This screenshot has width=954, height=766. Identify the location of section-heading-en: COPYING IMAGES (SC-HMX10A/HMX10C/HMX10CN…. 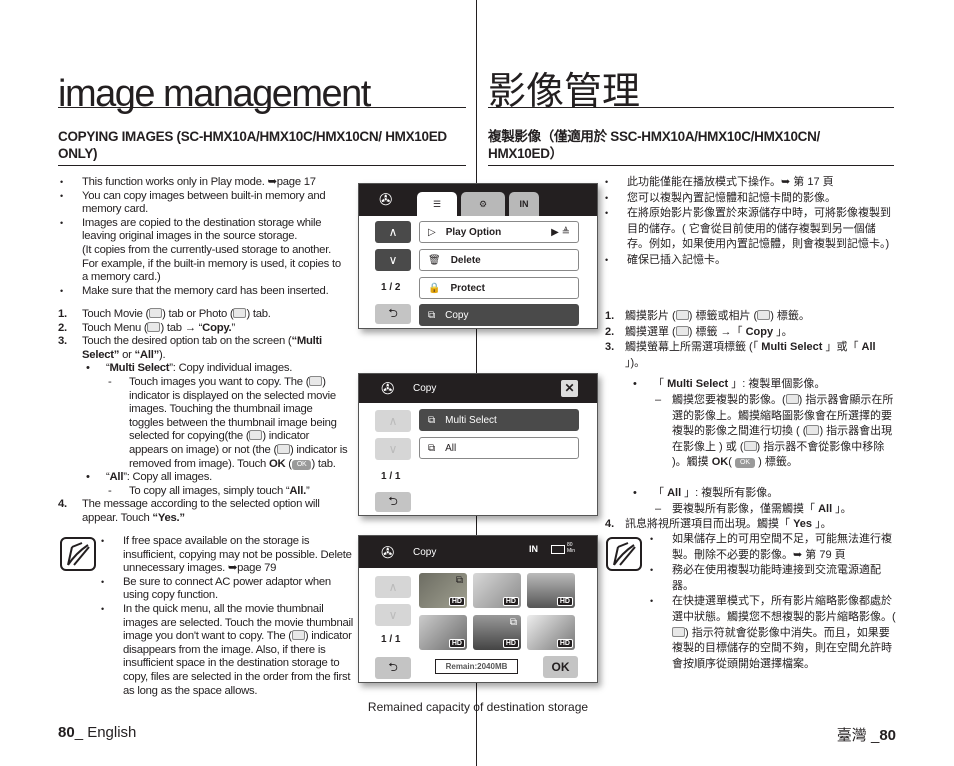
(252, 145).